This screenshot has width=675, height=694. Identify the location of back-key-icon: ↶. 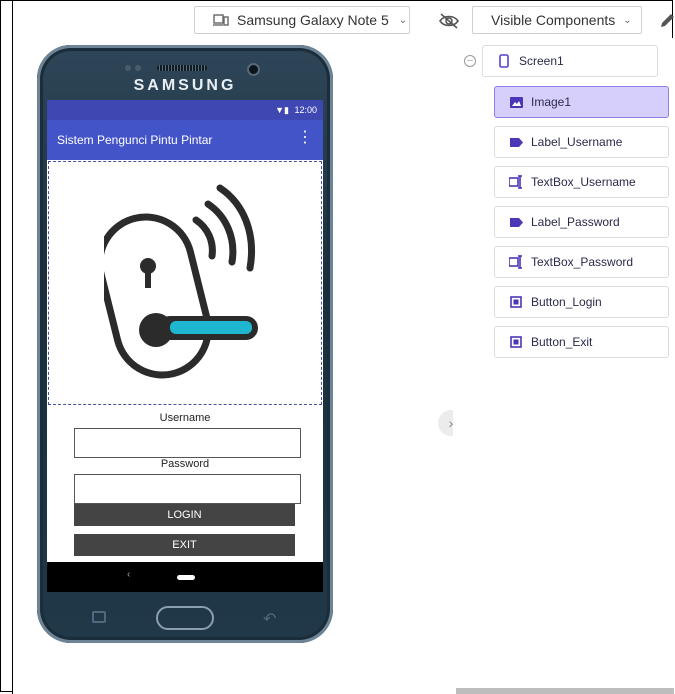
(270, 619).